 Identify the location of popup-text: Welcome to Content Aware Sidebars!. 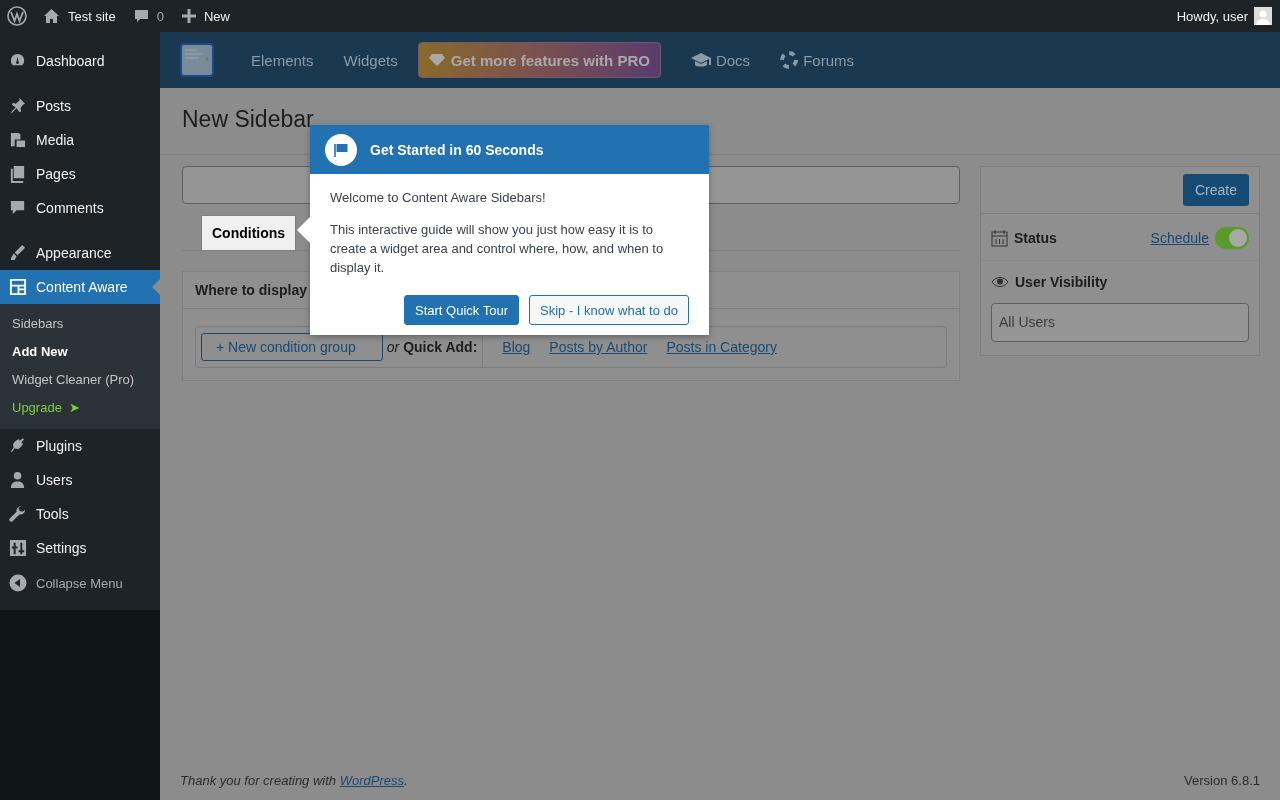
(438, 198).